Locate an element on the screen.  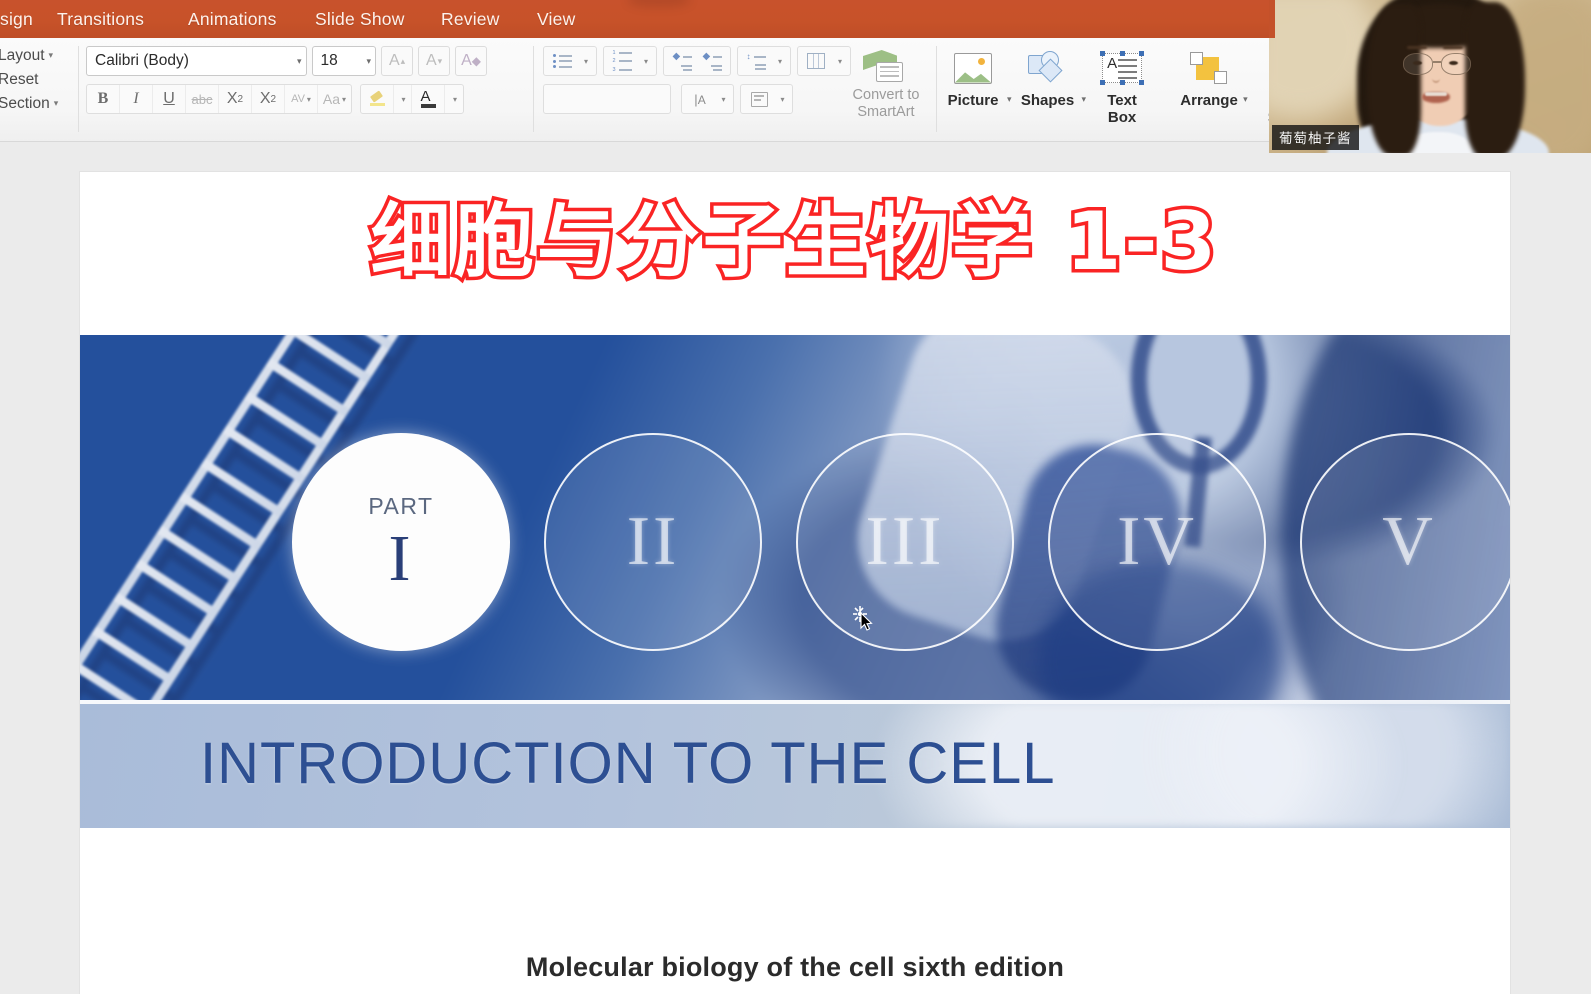
grow-font-label: A is located at coordinates (394, 60).